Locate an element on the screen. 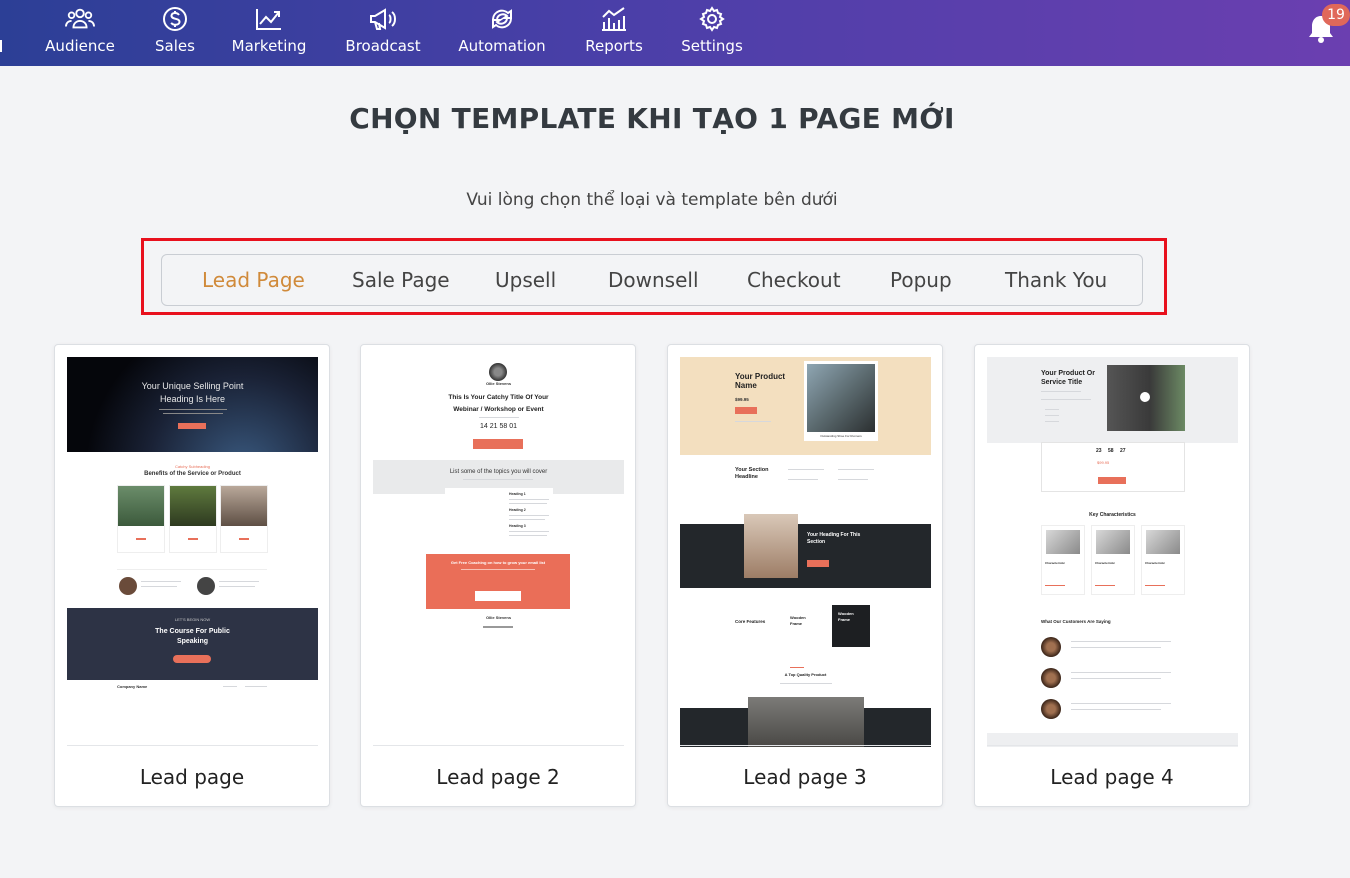 The height and width of the screenshot is (878, 1350). host-name: Ollie Stevens is located at coordinates (498, 383).